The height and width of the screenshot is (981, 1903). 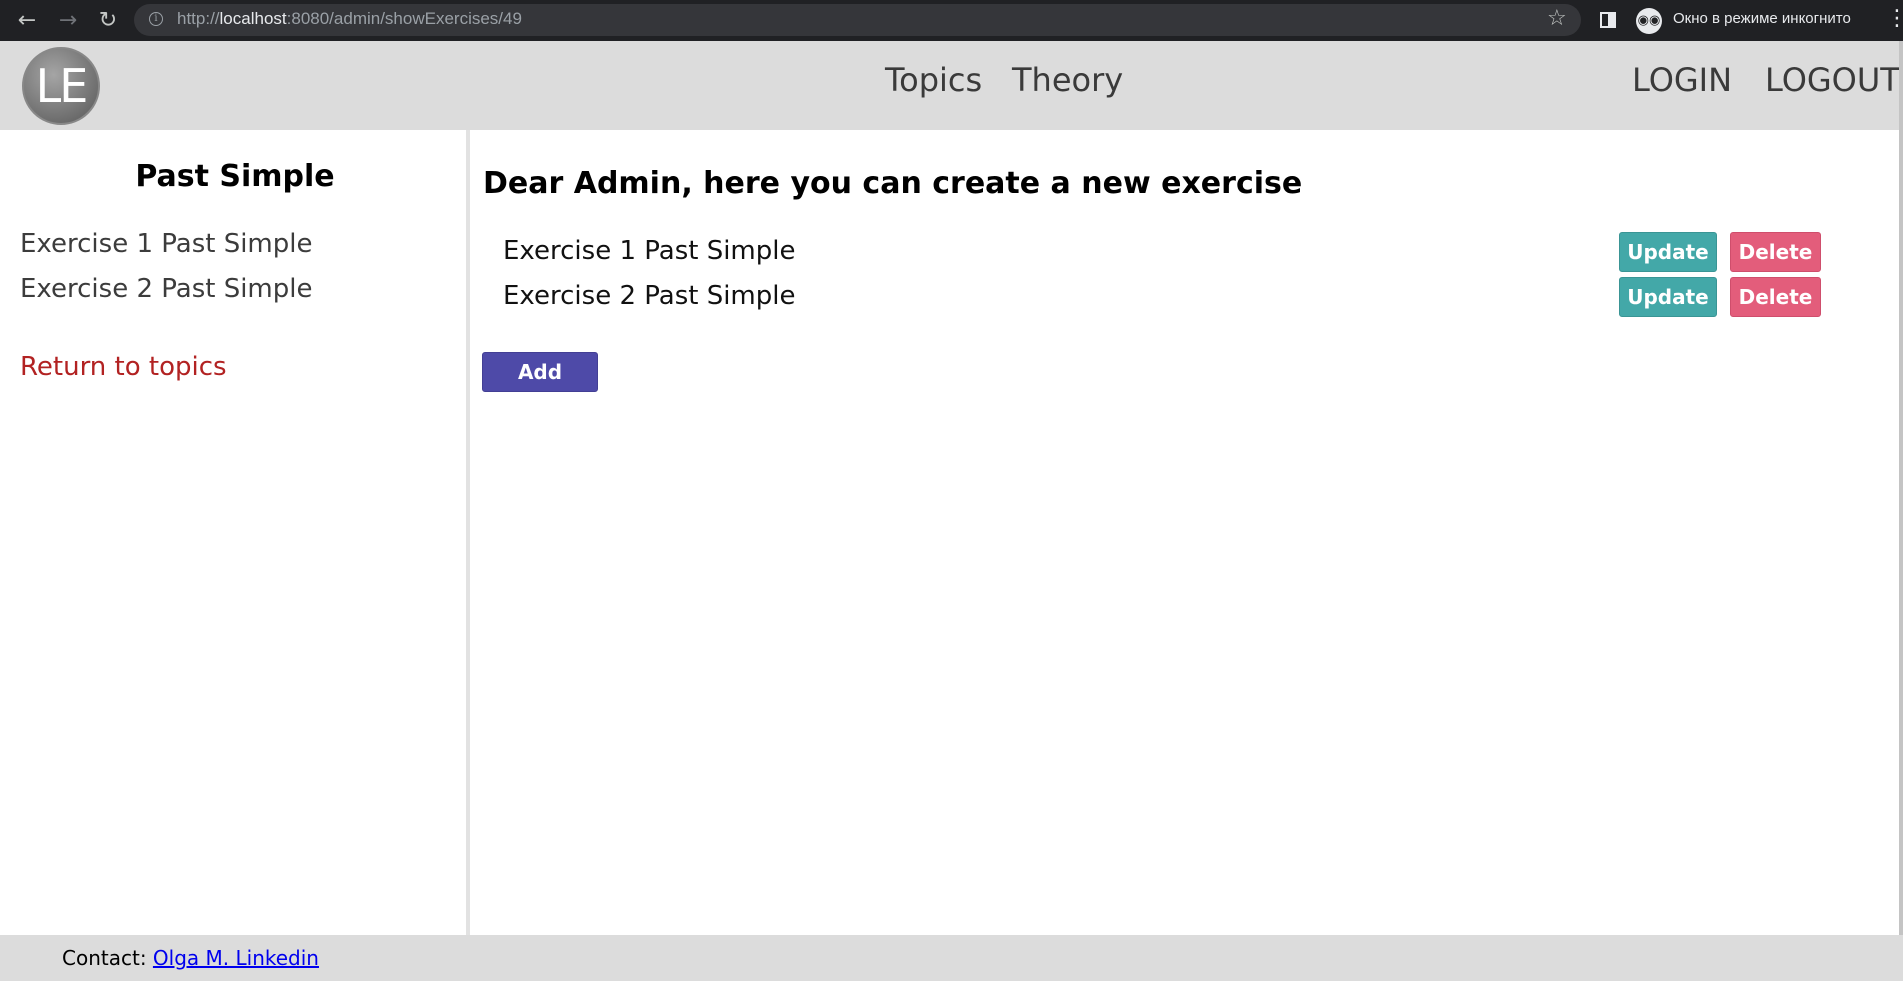 I want to click on forward-arrow-icon: →, so click(x=68, y=21).